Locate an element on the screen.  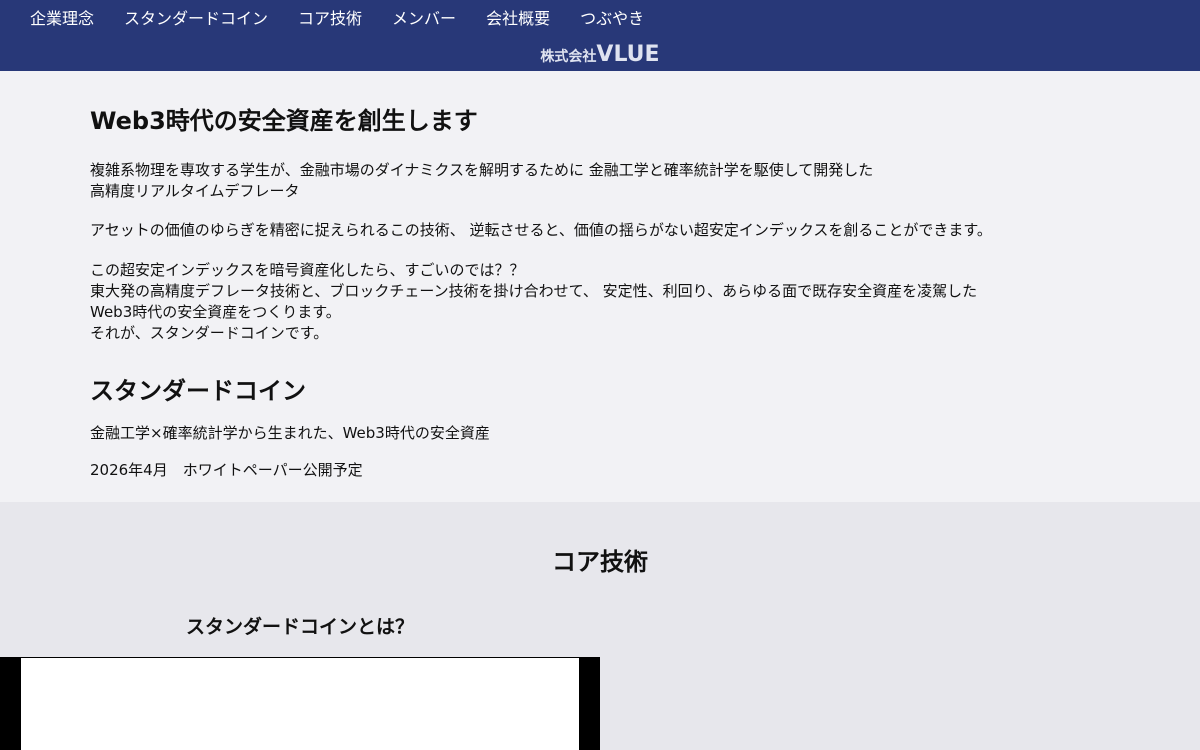
paragraph-line: 金融工学×確率統計学から生まれた、Web3時代の安全資産 is located at coordinates (290, 433).